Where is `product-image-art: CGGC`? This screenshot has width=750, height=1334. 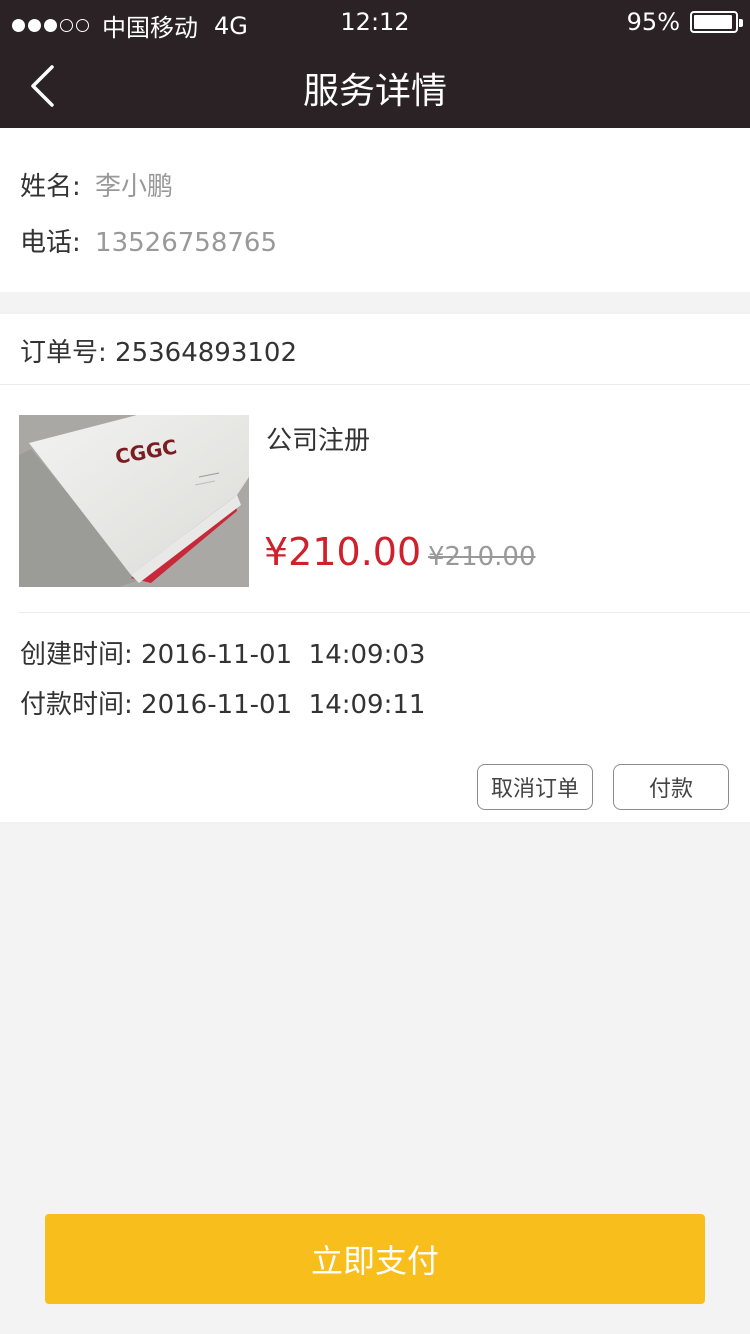
product-image-art: CGGC is located at coordinates (134, 501).